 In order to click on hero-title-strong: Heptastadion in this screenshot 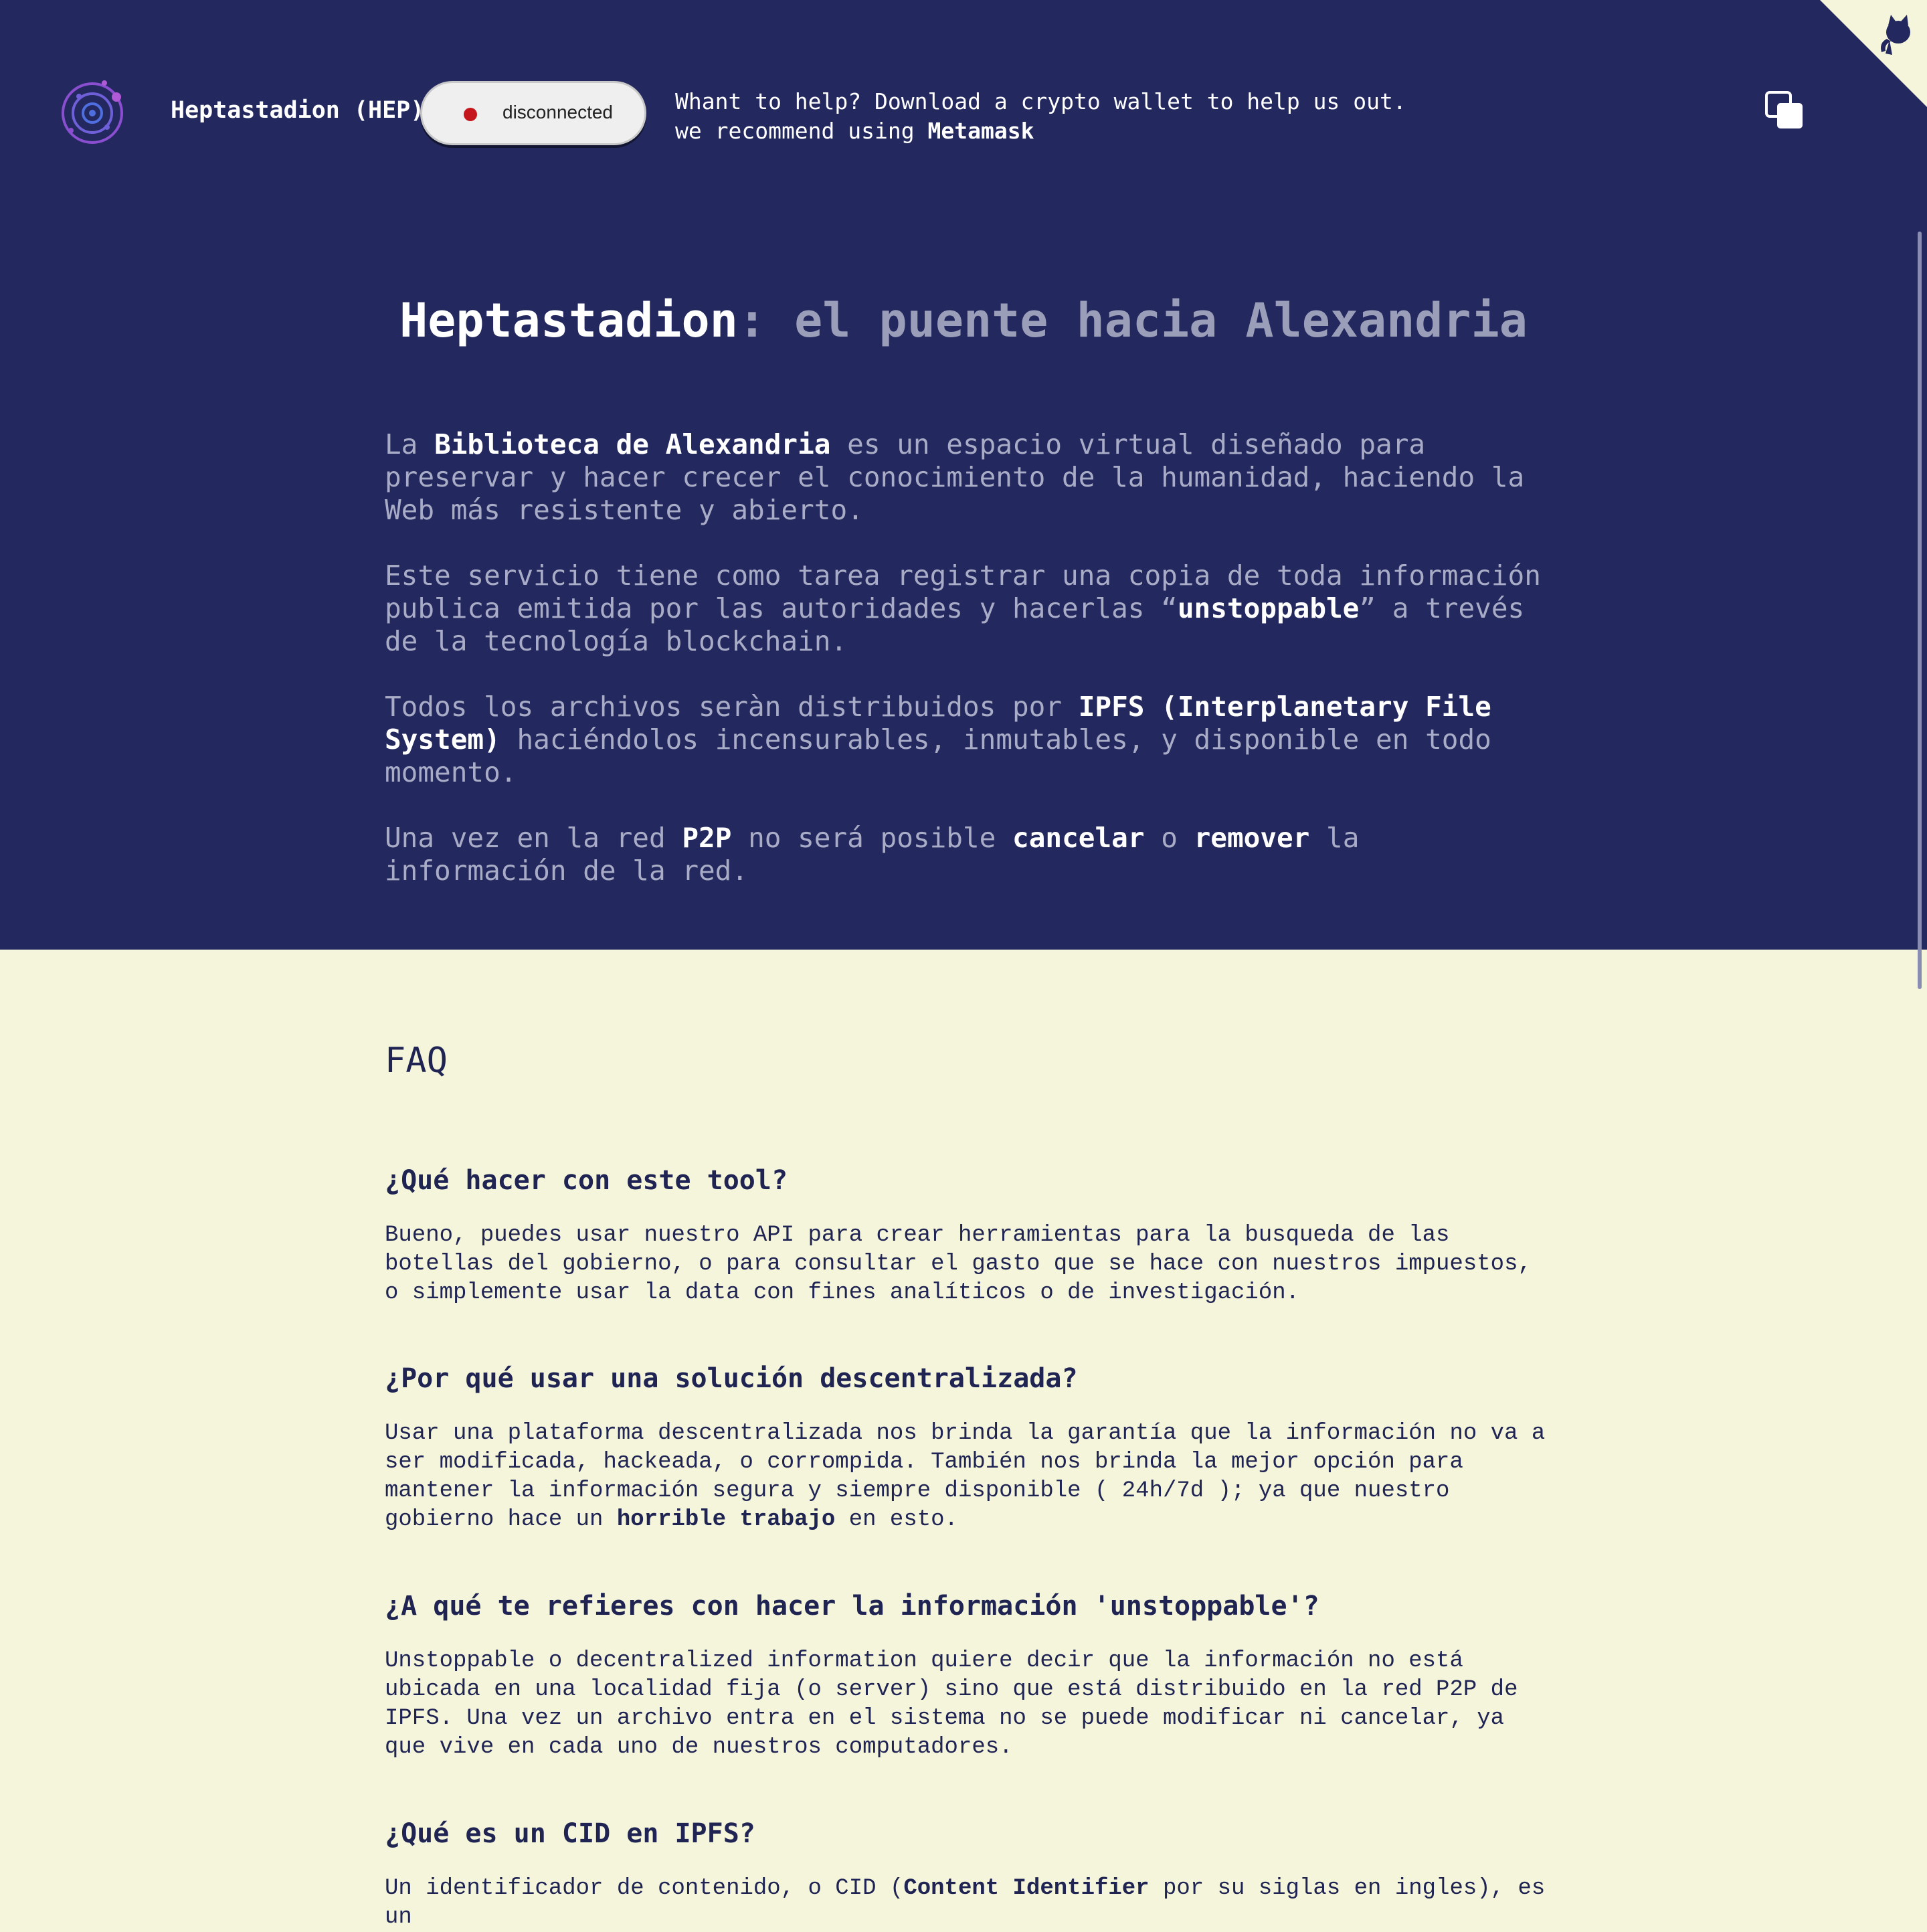, I will do `click(569, 320)`.